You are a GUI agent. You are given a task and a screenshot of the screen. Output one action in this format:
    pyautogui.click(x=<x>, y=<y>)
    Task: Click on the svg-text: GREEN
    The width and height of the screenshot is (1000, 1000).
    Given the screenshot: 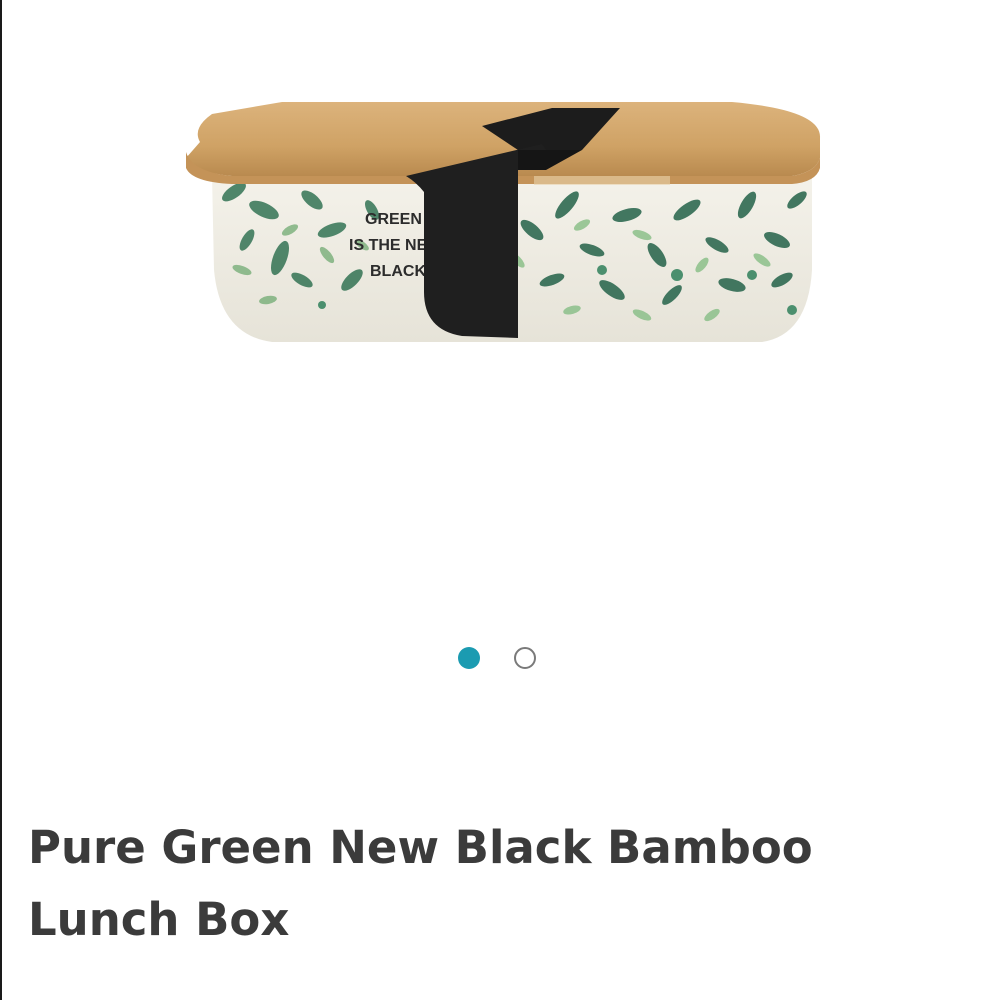 What is the action you would take?
    pyautogui.click(x=393, y=219)
    